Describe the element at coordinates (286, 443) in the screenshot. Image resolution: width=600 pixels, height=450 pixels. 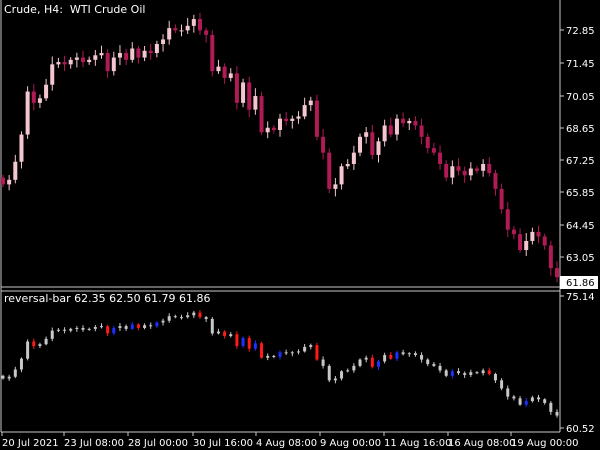
I see `time-tick-label: 4 Aug 08:00` at that location.